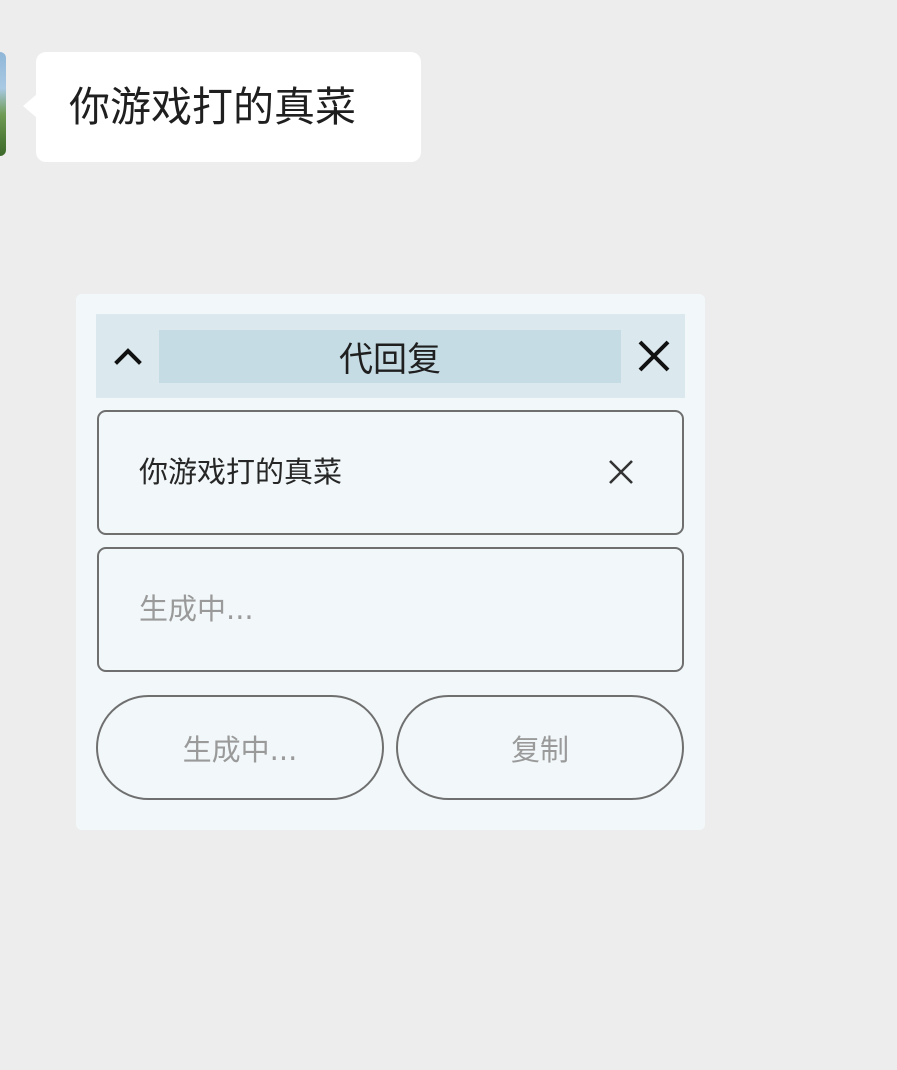 The width and height of the screenshot is (897, 1070). What do you see at coordinates (212, 107) in the screenshot?
I see `message-text: 你游戏打的真菜` at bounding box center [212, 107].